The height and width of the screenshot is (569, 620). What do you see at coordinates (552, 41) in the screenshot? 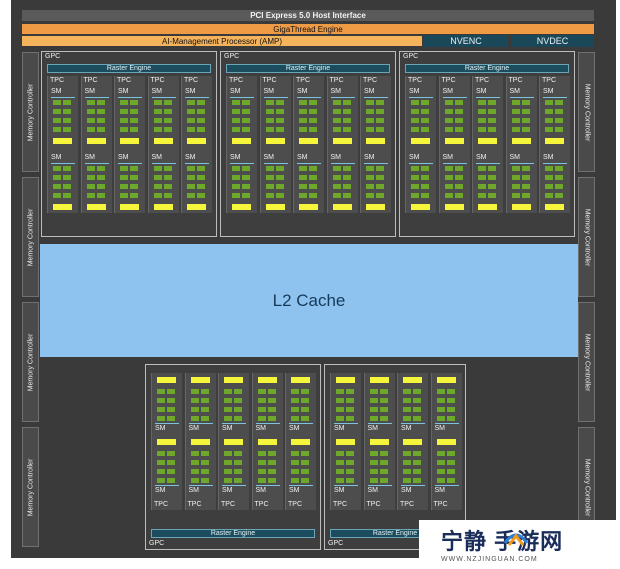
I see `nvdec-block: NVDEC` at bounding box center [552, 41].